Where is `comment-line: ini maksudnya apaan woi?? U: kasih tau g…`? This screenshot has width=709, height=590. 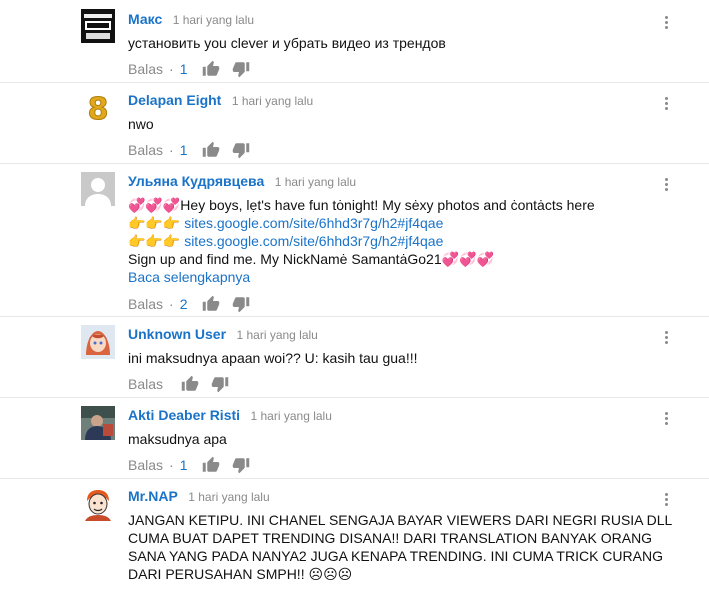 comment-line: ini maksudnya apaan woi?? U: kasih tau g… is located at coordinates (273, 358).